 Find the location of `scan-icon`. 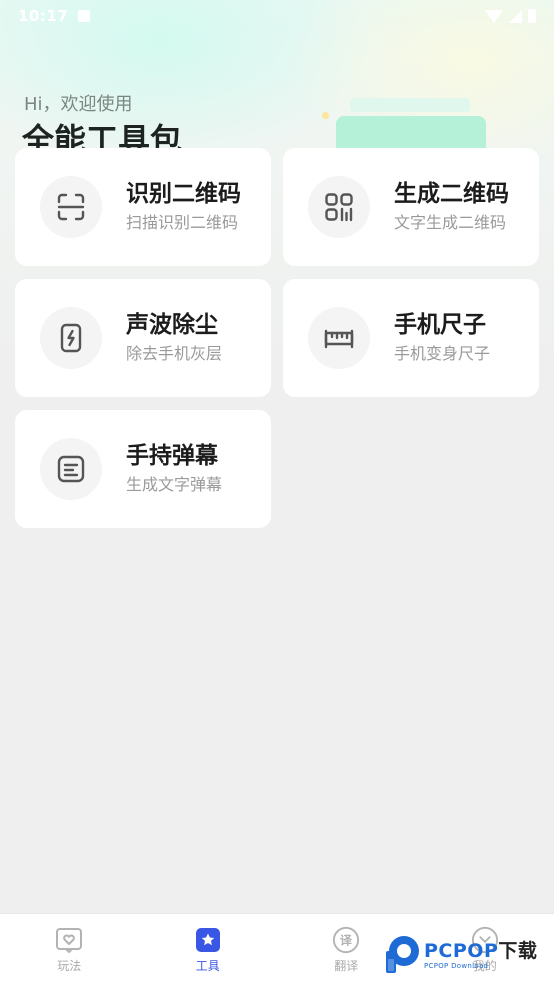

scan-icon is located at coordinates (71, 207).